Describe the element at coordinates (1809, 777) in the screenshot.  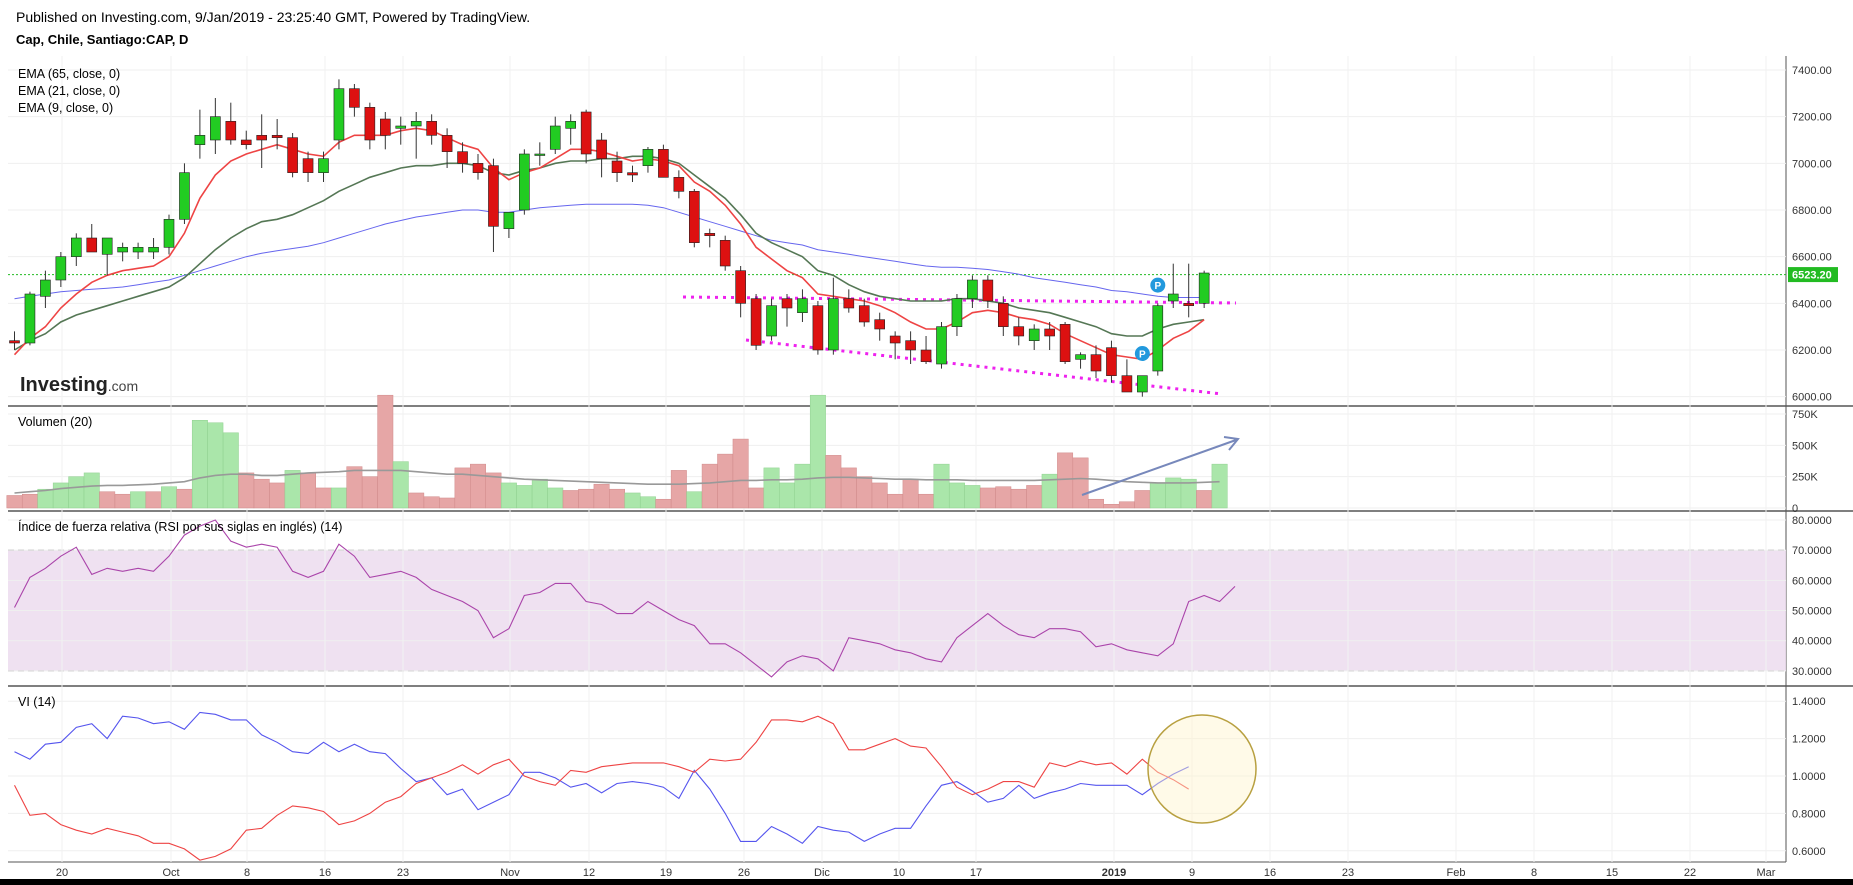
I see `vi-tick-2: 1.0000` at that location.